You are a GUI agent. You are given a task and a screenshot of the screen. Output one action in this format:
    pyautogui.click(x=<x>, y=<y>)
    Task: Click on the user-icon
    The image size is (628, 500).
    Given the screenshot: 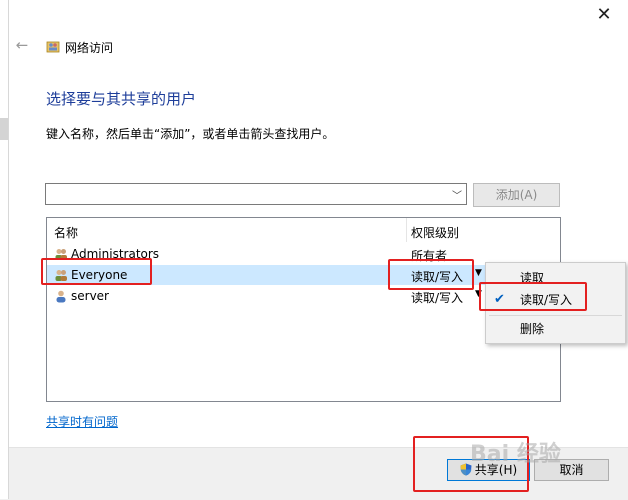 What is the action you would take?
    pyautogui.click(x=61, y=296)
    